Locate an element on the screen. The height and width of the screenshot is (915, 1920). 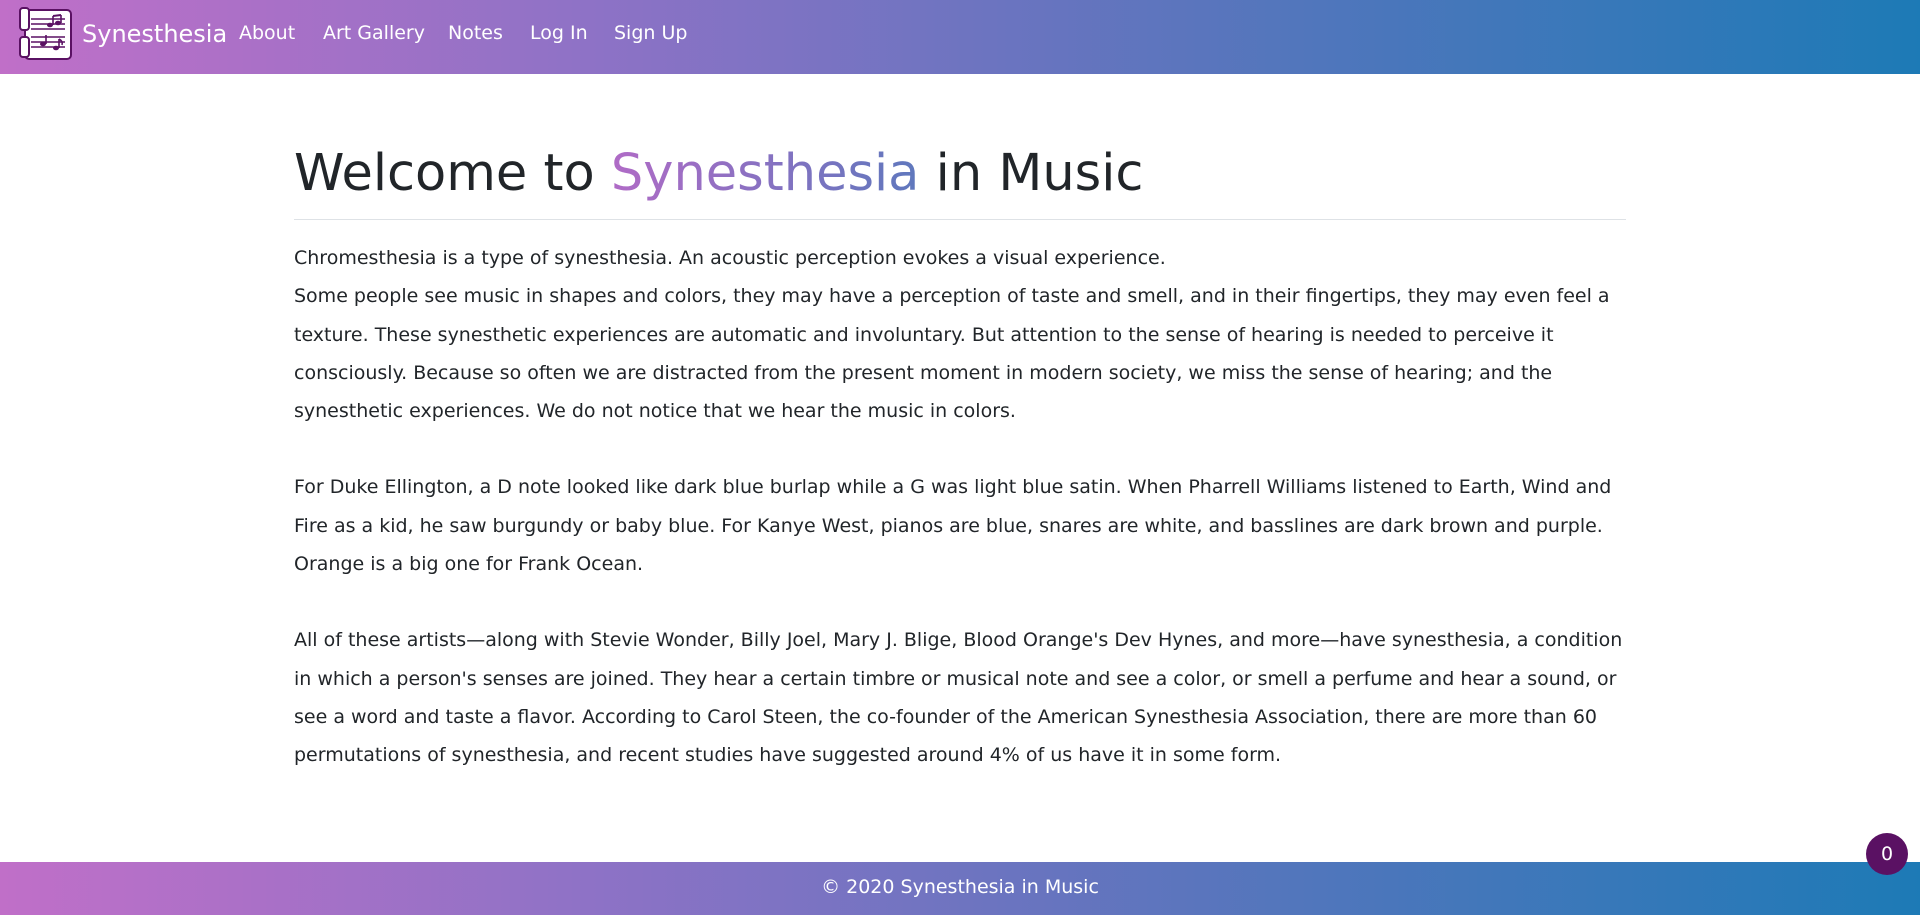
title-divider is located at coordinates (960, 219).